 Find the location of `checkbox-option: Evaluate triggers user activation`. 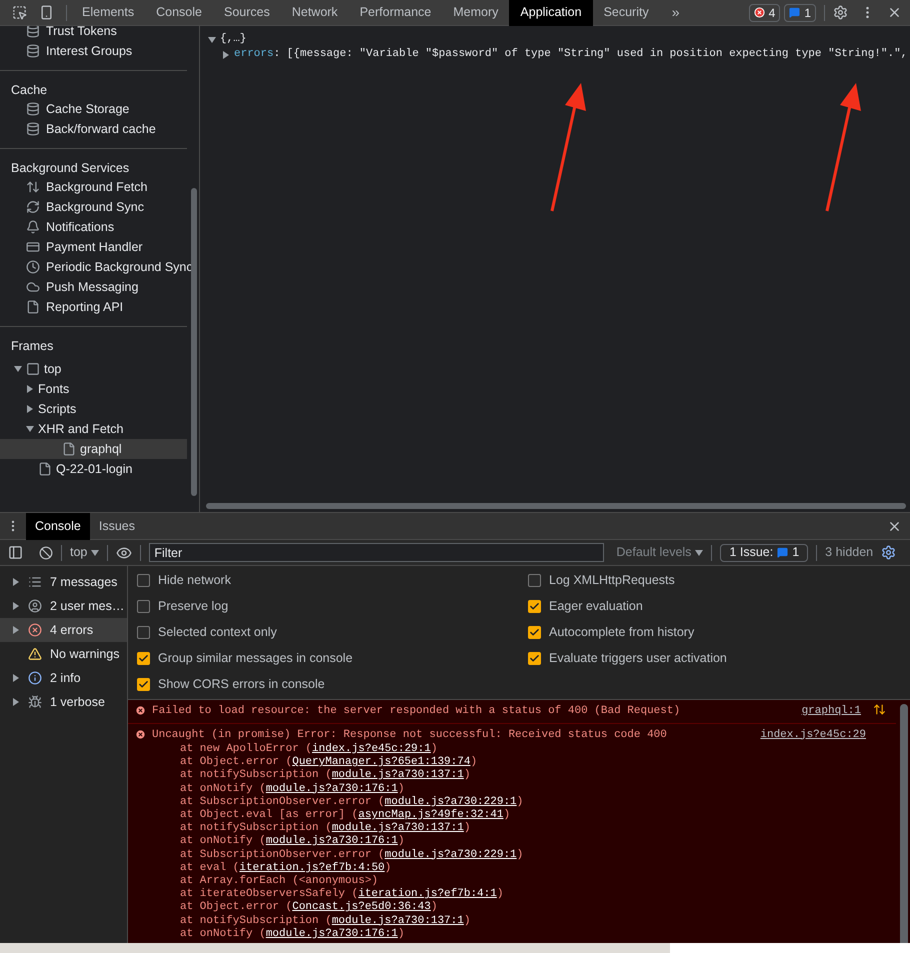

checkbox-option: Evaluate triggers user activation is located at coordinates (627, 658).